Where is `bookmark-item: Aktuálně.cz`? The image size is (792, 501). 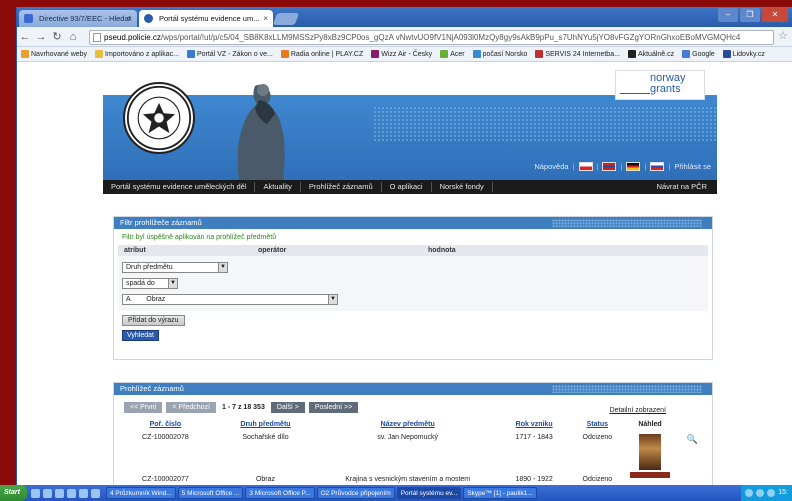
bookmark-item: Aktuálně.cz is located at coordinates (651, 54).